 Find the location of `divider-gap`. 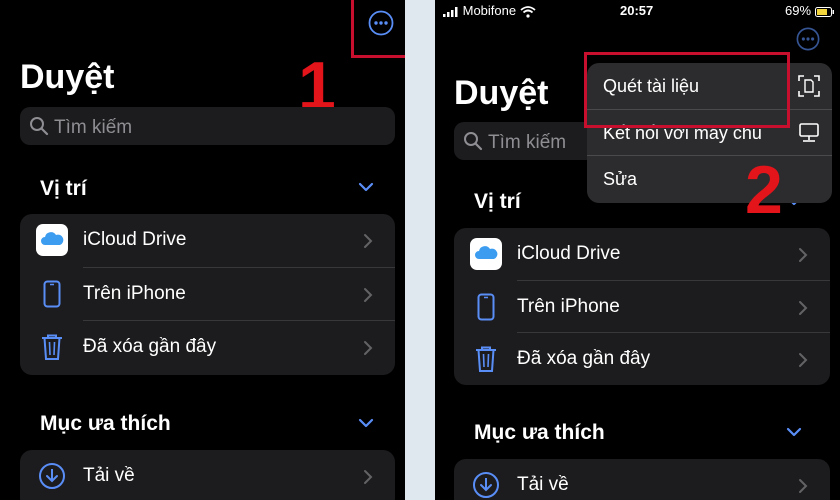

divider-gap is located at coordinates (420, 250).